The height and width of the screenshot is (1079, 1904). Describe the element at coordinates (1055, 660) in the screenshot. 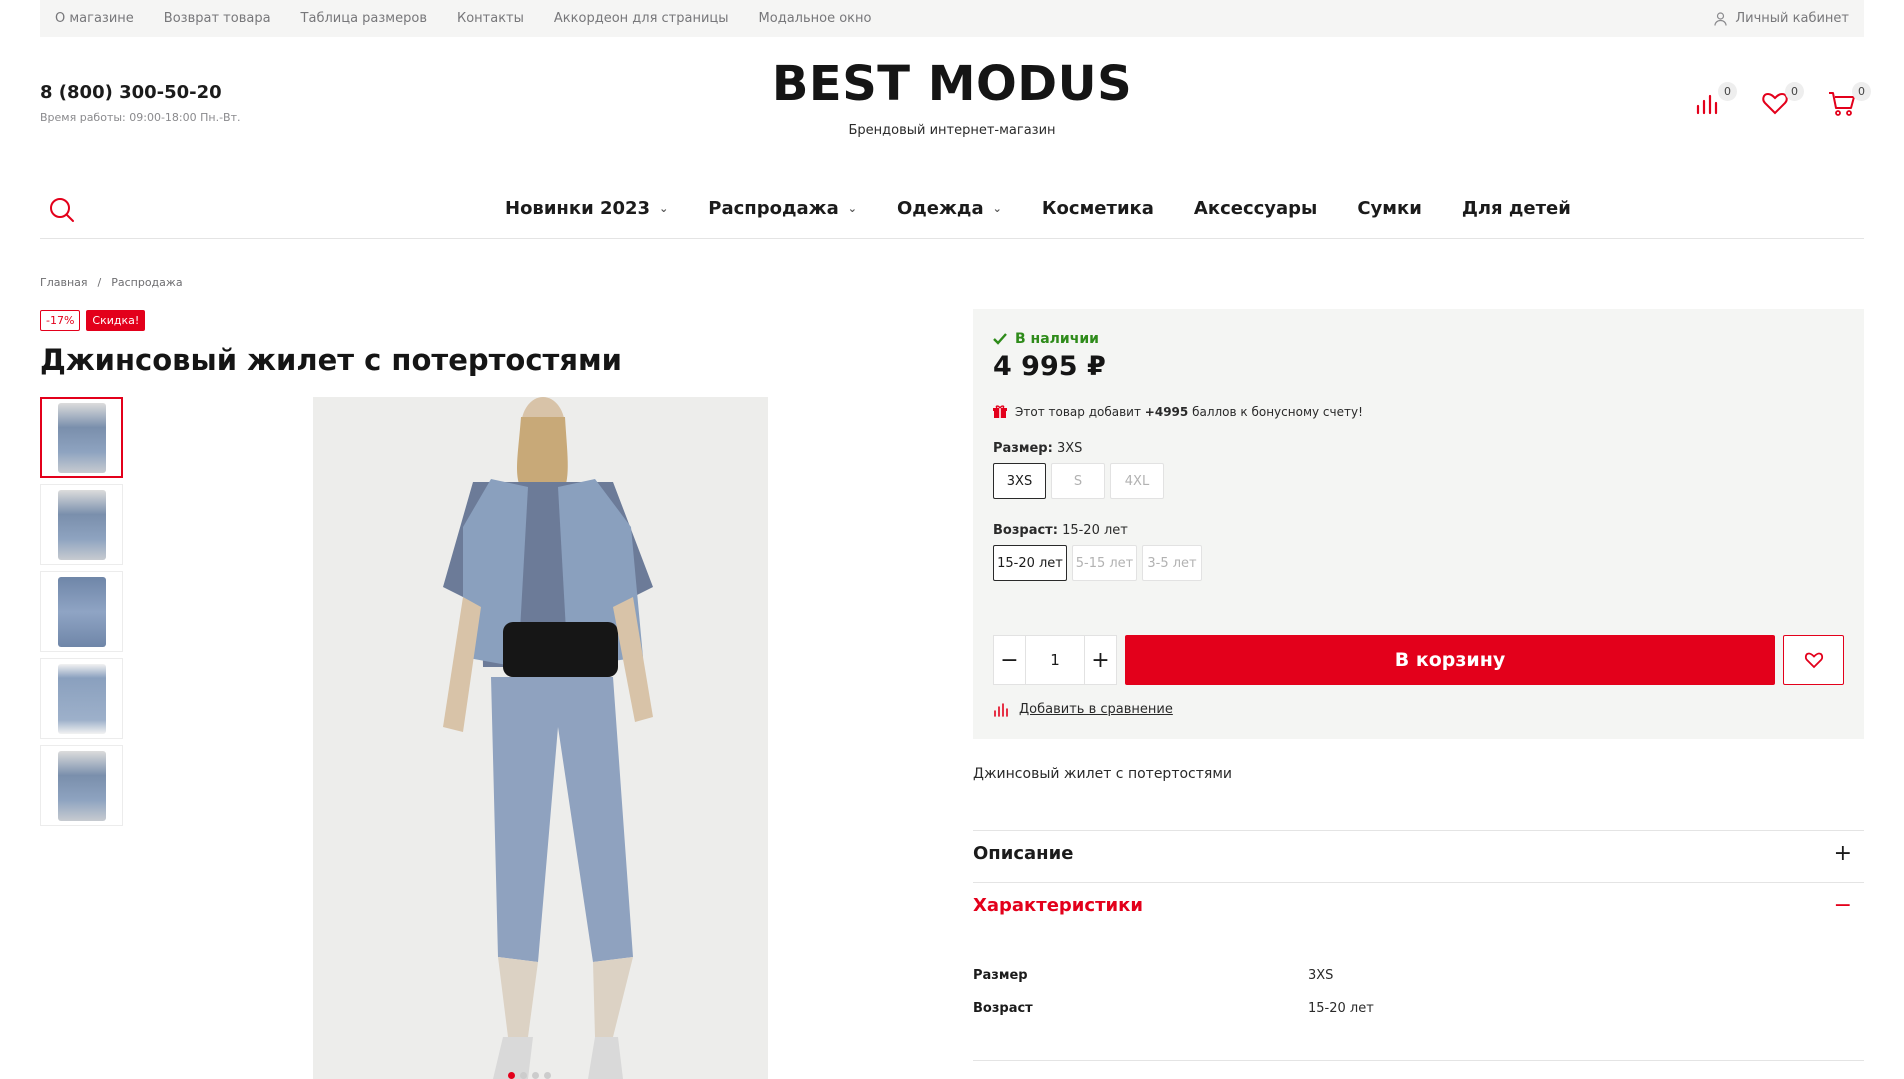

I see `quantity-input: 1` at that location.